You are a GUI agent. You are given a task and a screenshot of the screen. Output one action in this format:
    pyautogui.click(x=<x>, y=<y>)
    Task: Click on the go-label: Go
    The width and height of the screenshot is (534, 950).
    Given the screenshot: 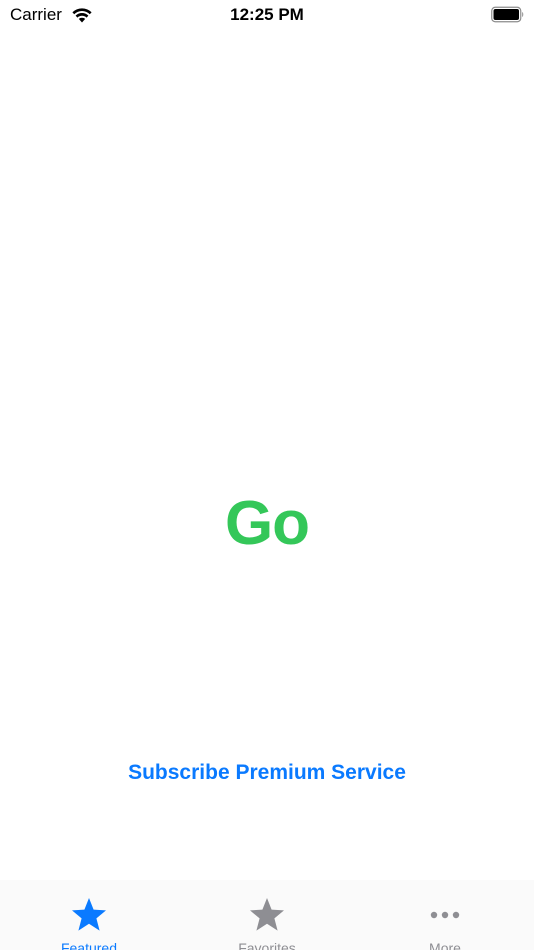 What is the action you would take?
    pyautogui.click(x=267, y=523)
    